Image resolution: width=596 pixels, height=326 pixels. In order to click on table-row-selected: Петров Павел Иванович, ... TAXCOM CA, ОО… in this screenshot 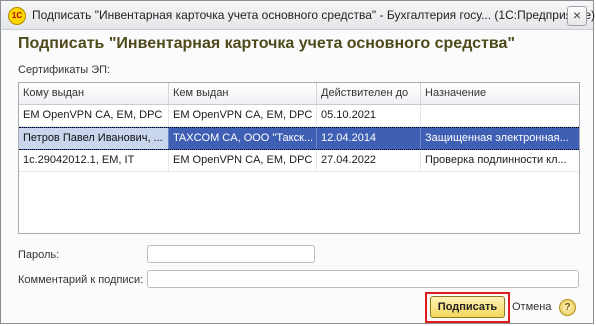, I will do `click(299, 138)`.